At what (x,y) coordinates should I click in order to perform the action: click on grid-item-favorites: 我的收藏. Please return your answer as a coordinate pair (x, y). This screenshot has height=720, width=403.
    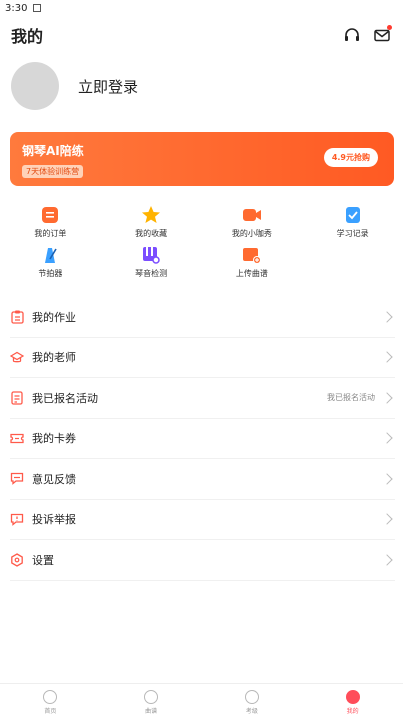
    Looking at the image, I should click on (151, 222).